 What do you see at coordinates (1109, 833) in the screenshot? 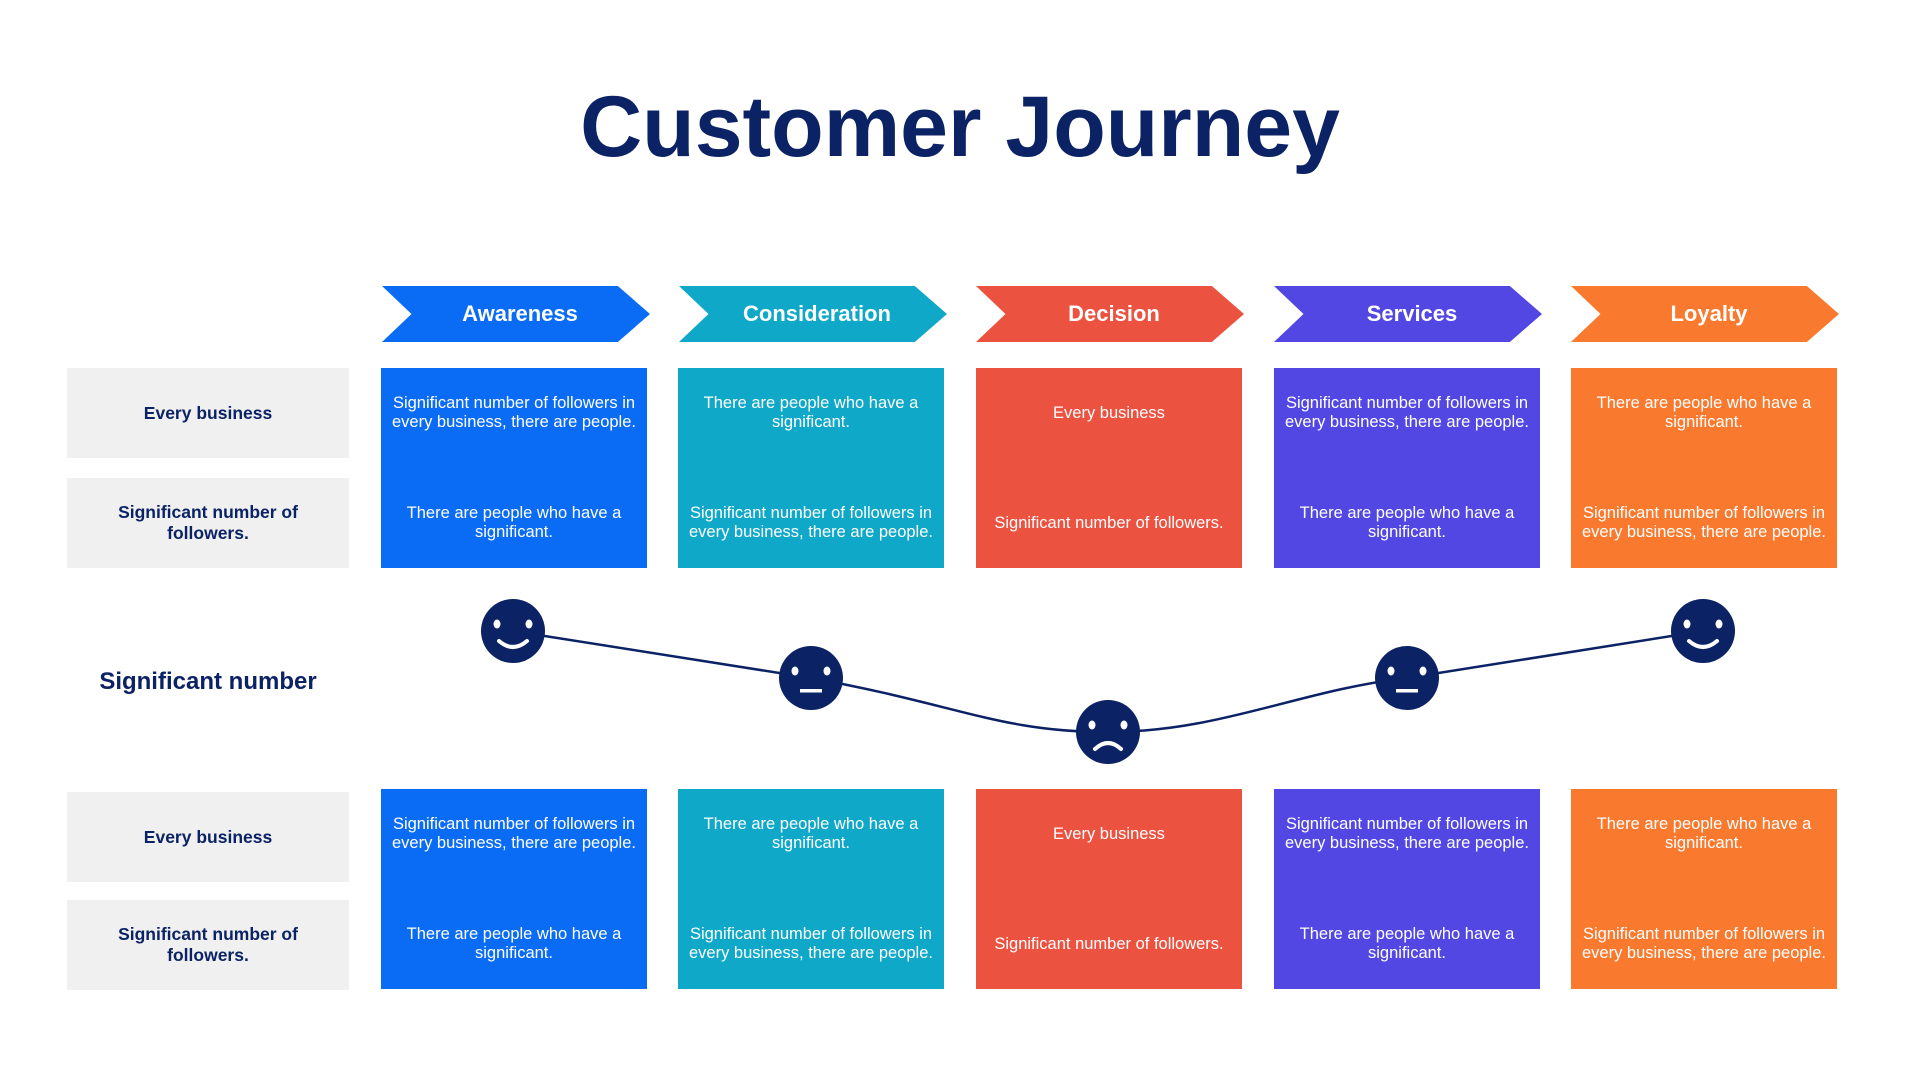
I see `box-text: Every business` at bounding box center [1109, 833].